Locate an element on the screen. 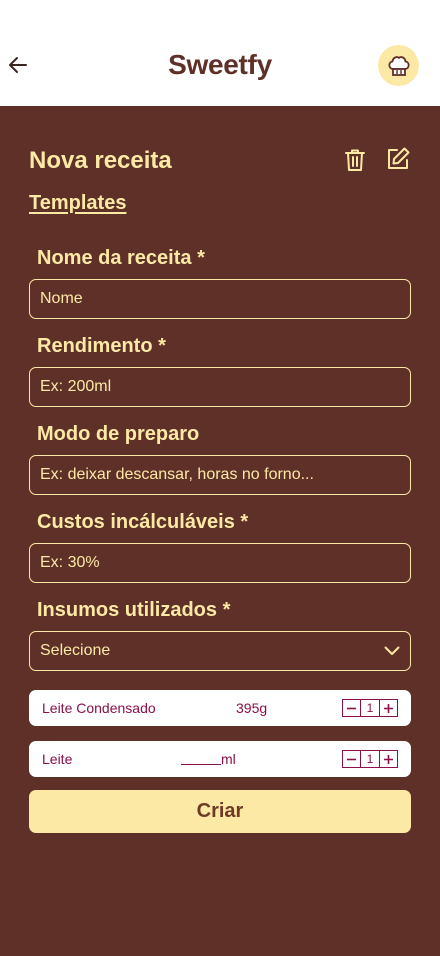  create-button: Criar is located at coordinates (220, 811).